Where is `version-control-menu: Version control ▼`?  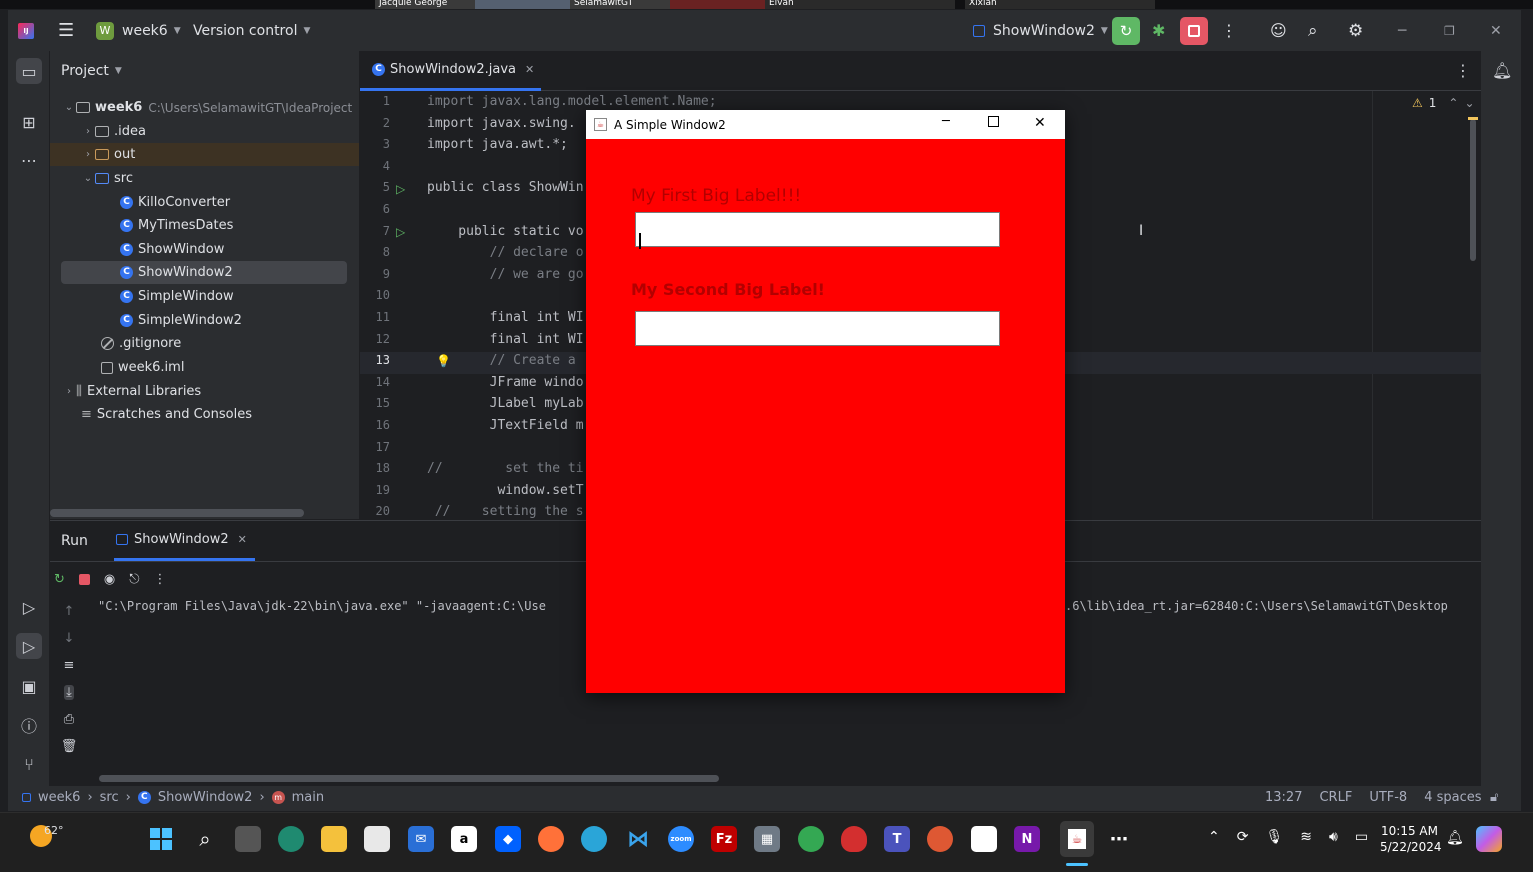 version-control-menu: Version control ▼ is located at coordinates (251, 30).